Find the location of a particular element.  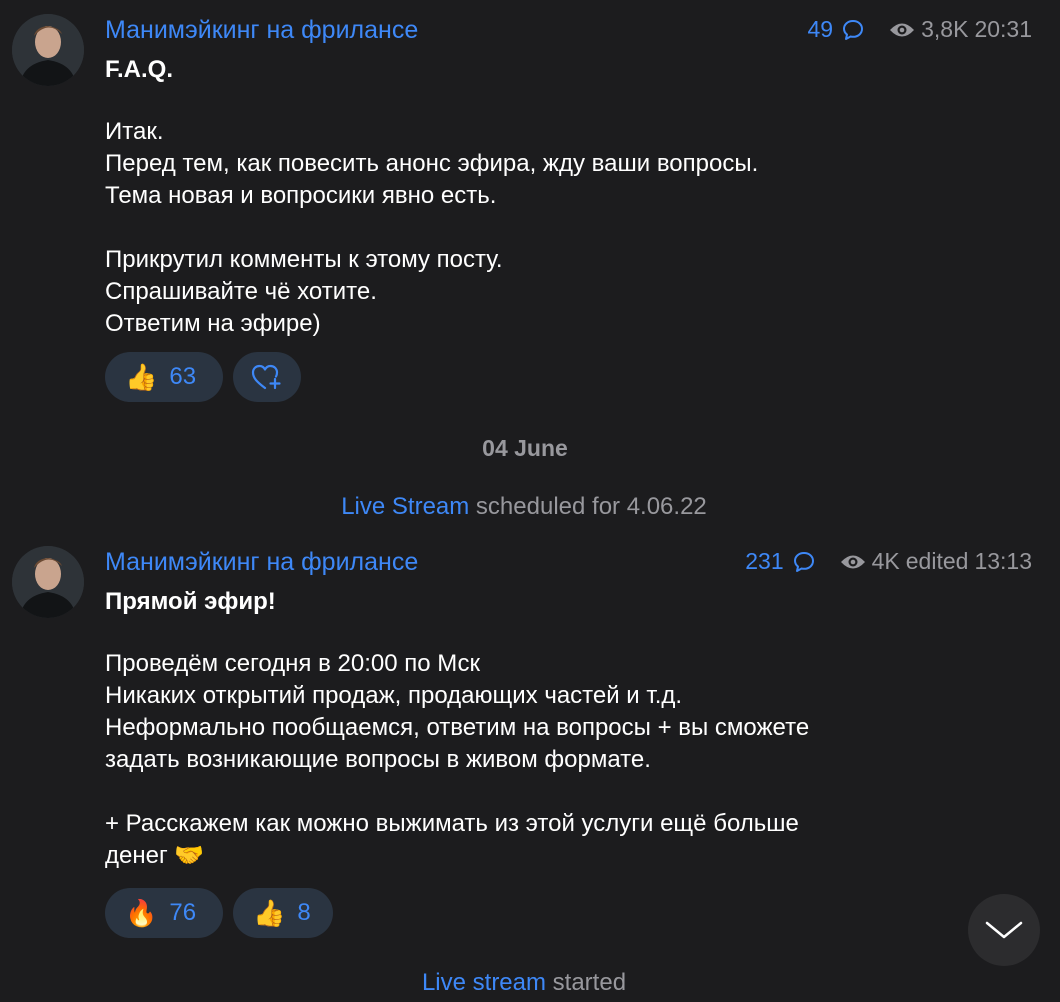

add-reaction-button is located at coordinates (267, 377).